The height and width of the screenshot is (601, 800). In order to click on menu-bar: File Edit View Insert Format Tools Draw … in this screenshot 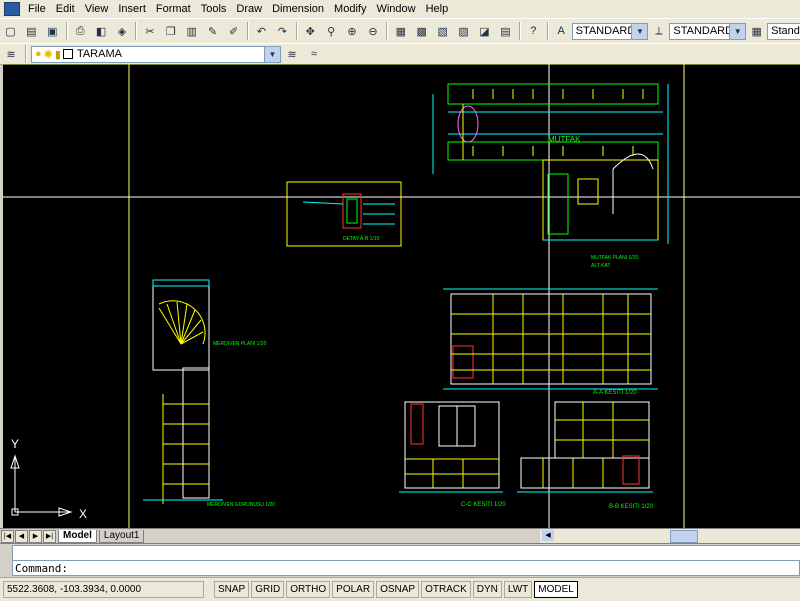, I will do `click(400, 9)`.